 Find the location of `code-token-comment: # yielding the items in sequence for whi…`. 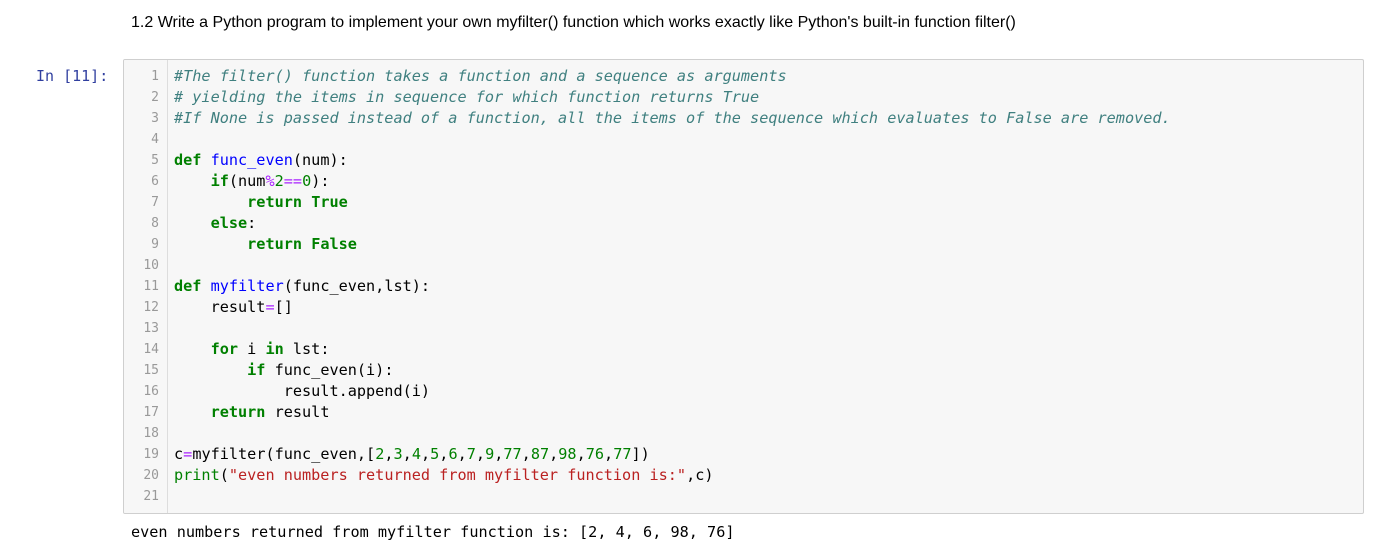

code-token-comment: # yielding the items in sequence for whi… is located at coordinates (467, 97).